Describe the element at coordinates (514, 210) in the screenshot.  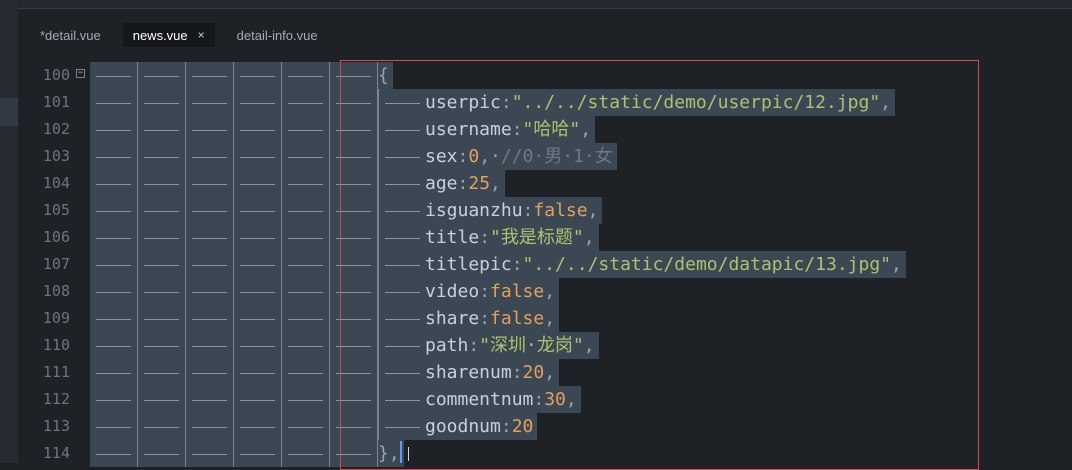
I see `code-text: isguanzhu:false,` at that location.